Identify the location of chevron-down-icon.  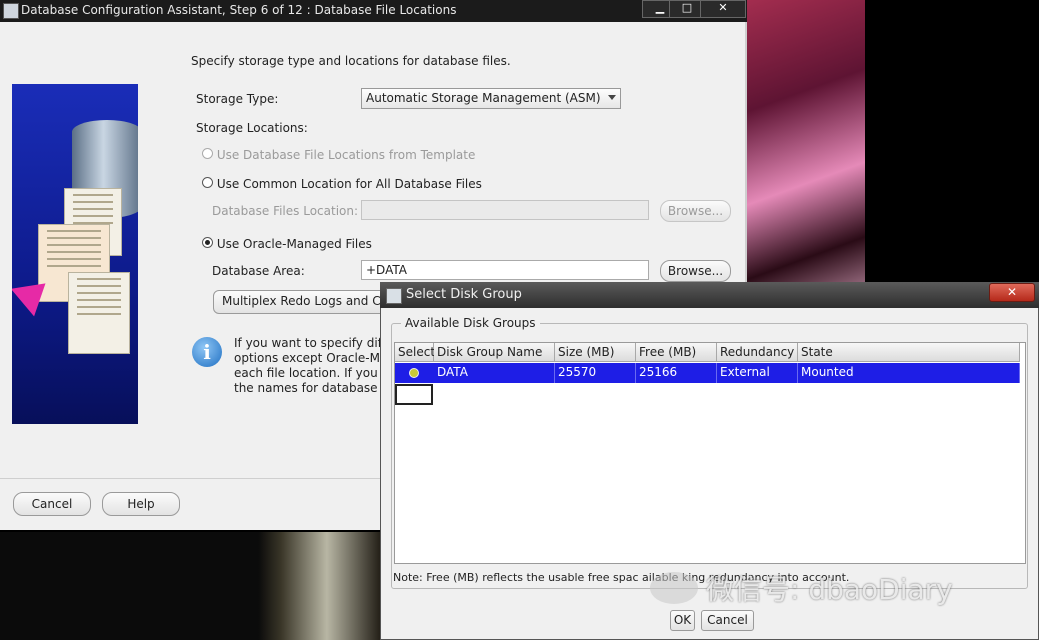
(612, 97).